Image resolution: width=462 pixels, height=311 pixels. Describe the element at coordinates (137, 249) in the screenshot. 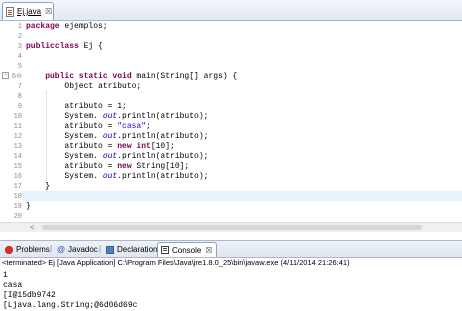

I see `tab-declaration-label: Declaration` at that location.